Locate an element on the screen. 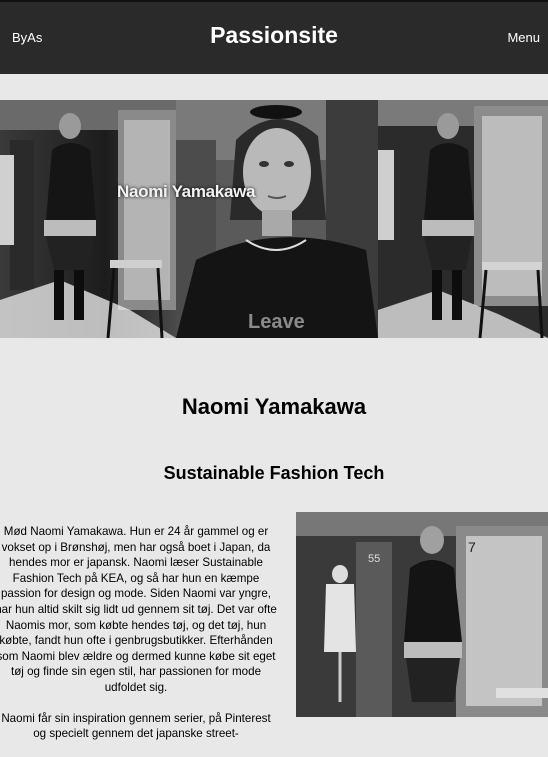 This screenshot has height=757, width=548. portrait-photo-image: 55 7 is located at coordinates (422, 614).